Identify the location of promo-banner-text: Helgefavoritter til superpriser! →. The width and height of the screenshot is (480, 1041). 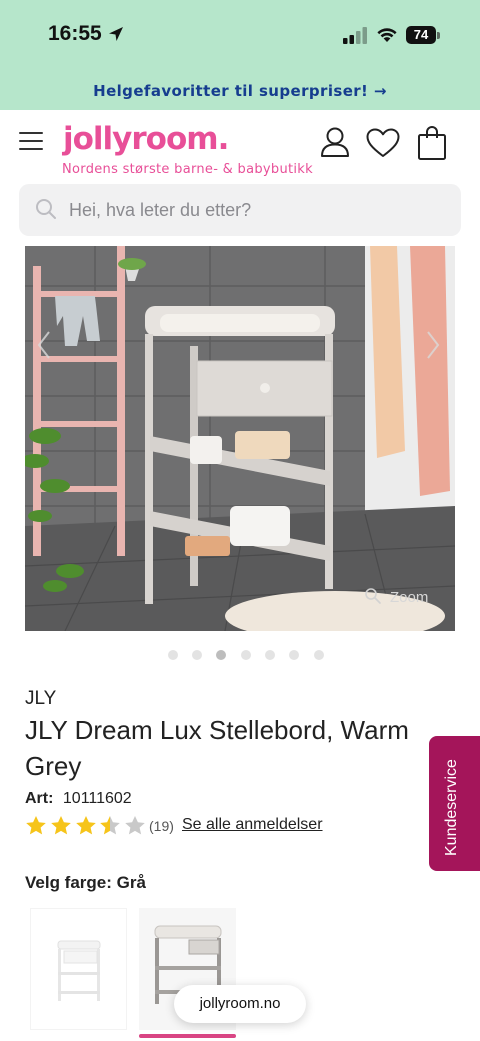
(240, 91).